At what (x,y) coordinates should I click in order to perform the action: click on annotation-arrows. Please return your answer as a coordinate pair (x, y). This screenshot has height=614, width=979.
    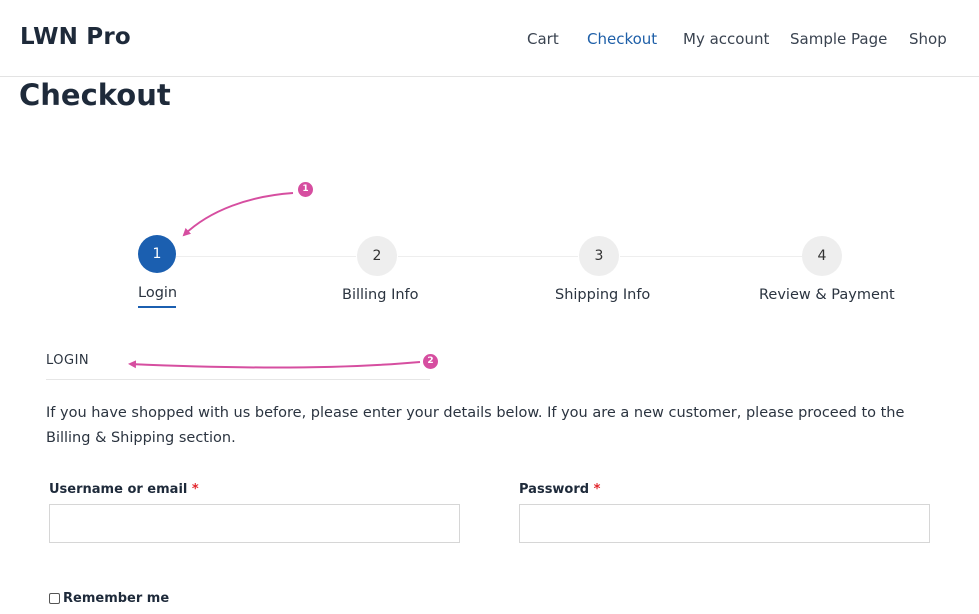
    Looking at the image, I should click on (274, 280).